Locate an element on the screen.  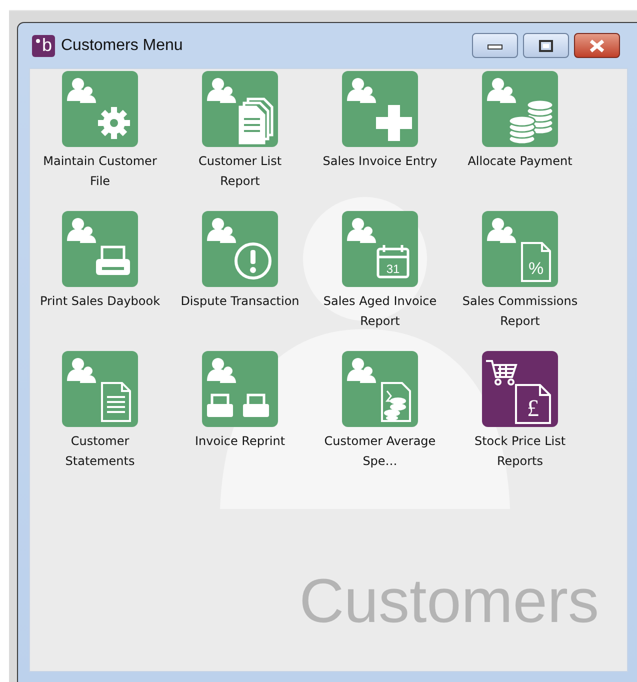
menu-item-button: £ Stock Price List Reports is located at coordinates (520, 419).